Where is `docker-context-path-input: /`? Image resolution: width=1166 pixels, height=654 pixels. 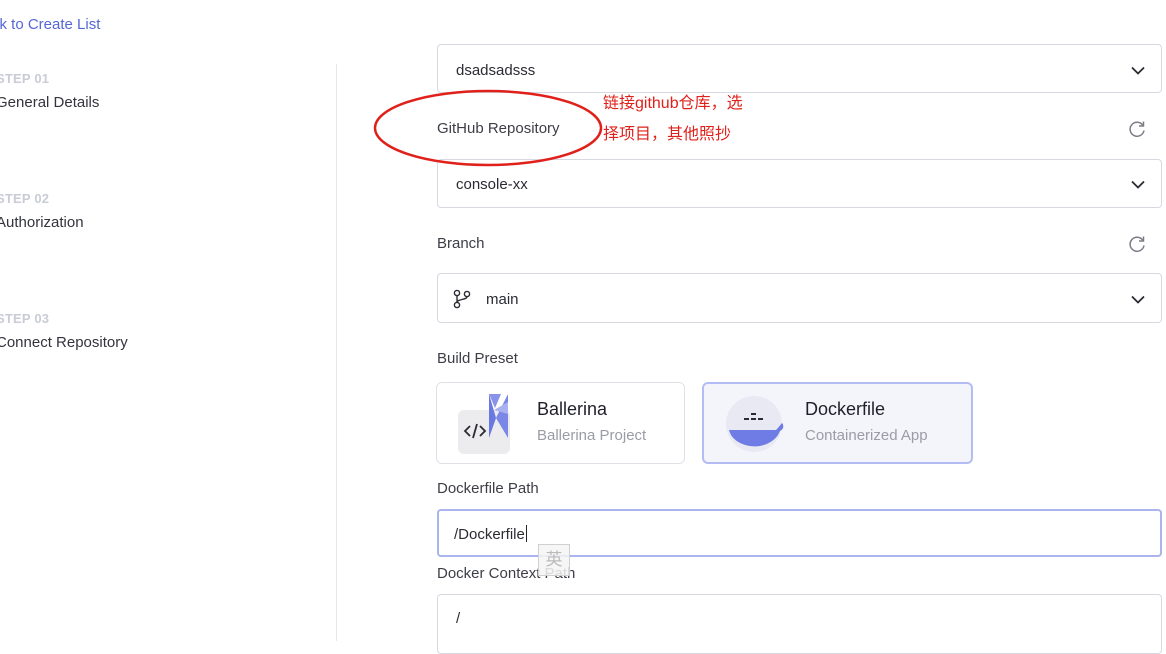 docker-context-path-input: / is located at coordinates (799, 624).